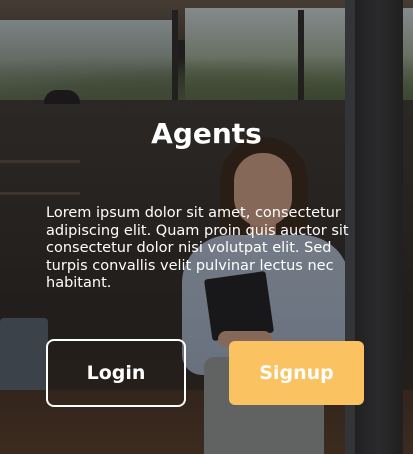  Describe the element at coordinates (116, 373) in the screenshot. I see `login-button: Login` at that location.